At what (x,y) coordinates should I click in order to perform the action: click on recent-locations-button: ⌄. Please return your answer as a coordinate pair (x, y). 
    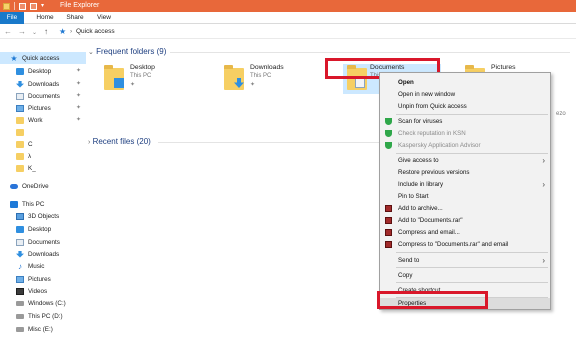
    Looking at the image, I should click on (34, 32).